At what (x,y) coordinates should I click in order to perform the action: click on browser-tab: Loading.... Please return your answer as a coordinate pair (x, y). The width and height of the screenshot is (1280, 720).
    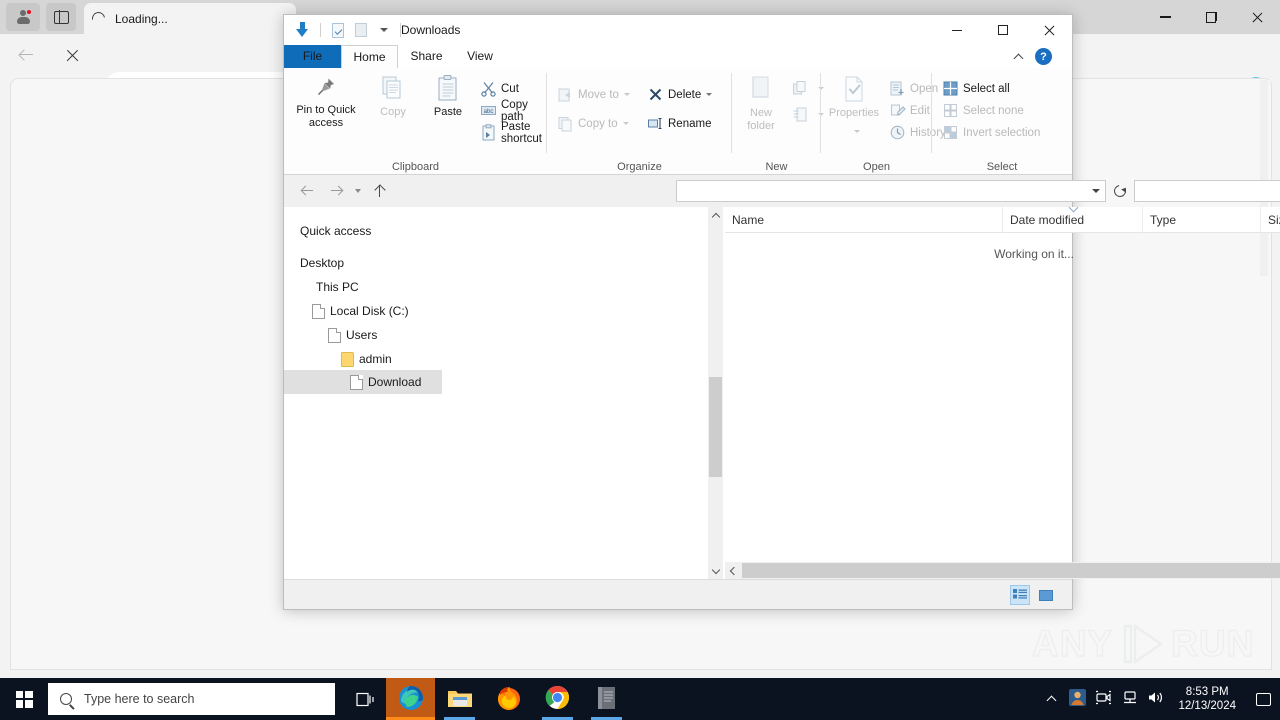
    Looking at the image, I should click on (190, 18).